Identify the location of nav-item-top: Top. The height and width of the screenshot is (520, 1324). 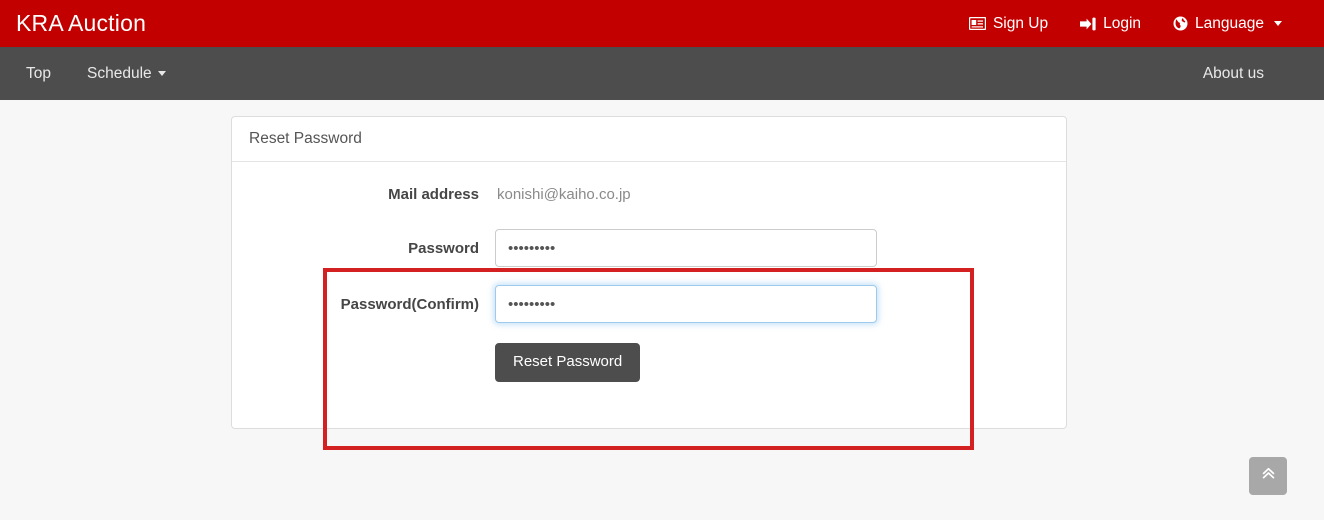
(34, 73).